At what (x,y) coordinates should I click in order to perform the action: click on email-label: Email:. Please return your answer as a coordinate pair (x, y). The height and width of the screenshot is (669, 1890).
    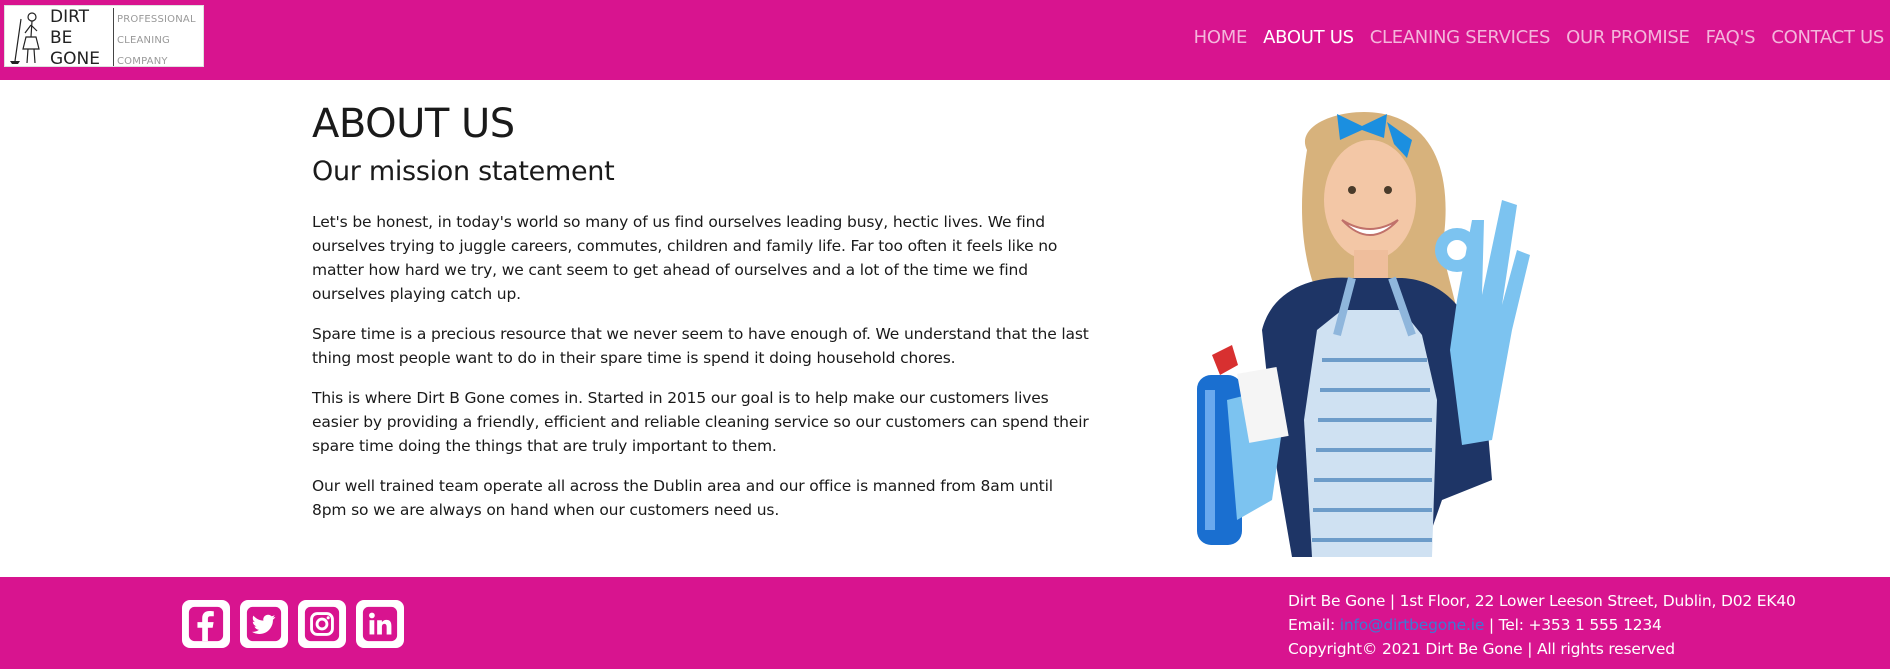
    Looking at the image, I should click on (1314, 625).